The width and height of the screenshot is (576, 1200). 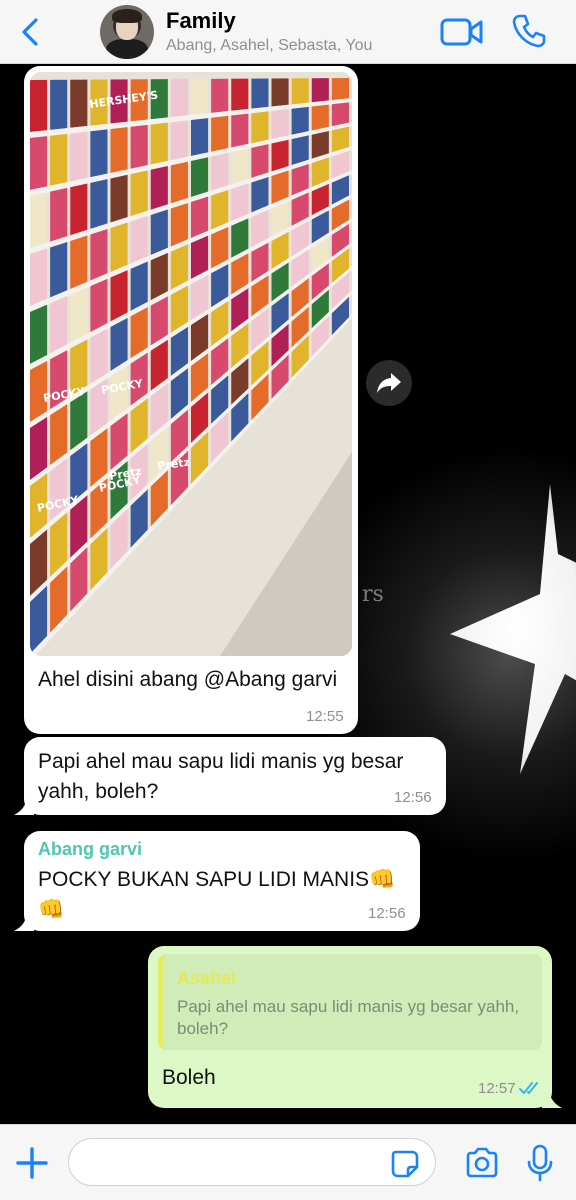 What do you see at coordinates (373, 594) in the screenshot?
I see `background-overlay-text: rs` at bounding box center [373, 594].